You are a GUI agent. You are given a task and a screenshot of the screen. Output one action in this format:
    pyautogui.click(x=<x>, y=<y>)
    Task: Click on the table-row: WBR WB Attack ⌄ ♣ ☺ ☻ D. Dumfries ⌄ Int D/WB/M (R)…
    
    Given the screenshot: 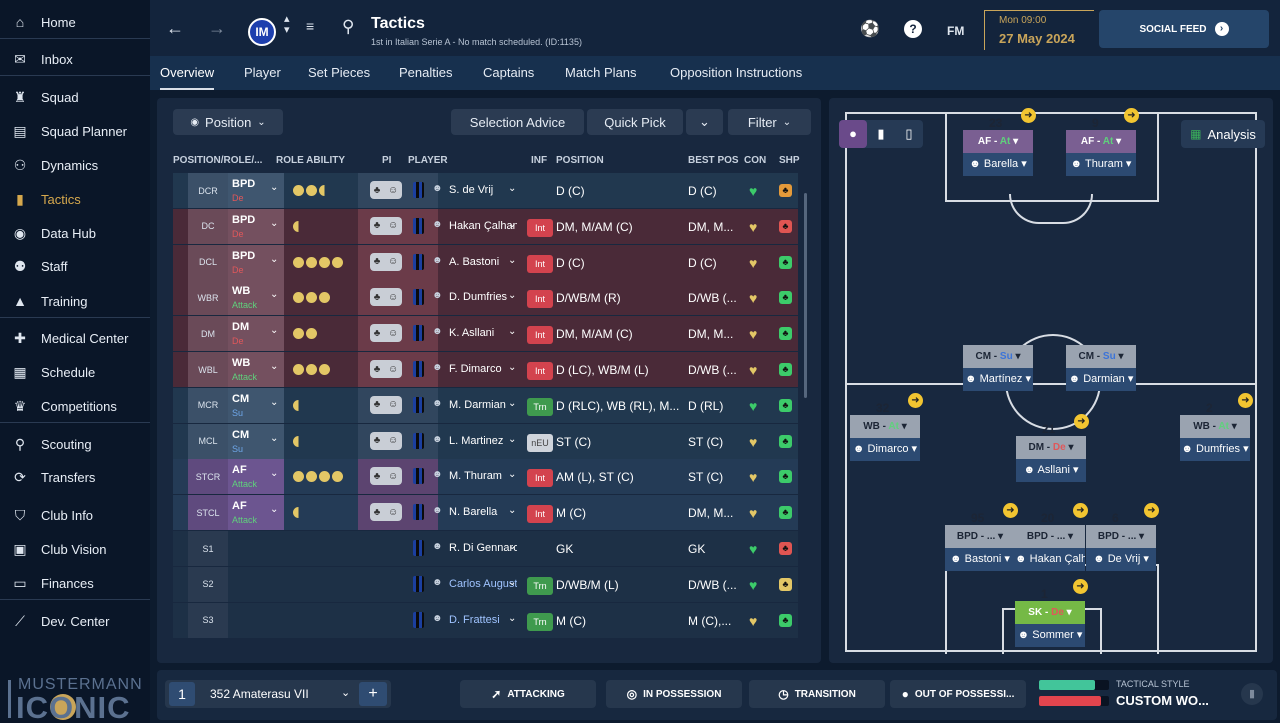 What is the action you would take?
    pyautogui.click(x=485, y=298)
    